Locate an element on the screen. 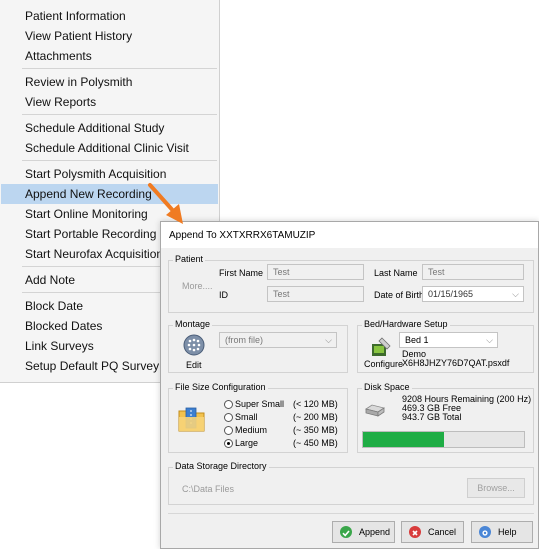 Image resolution: width=539 pixels, height=549 pixels. date-of-birth-label: Date of Birth is located at coordinates (399, 295).